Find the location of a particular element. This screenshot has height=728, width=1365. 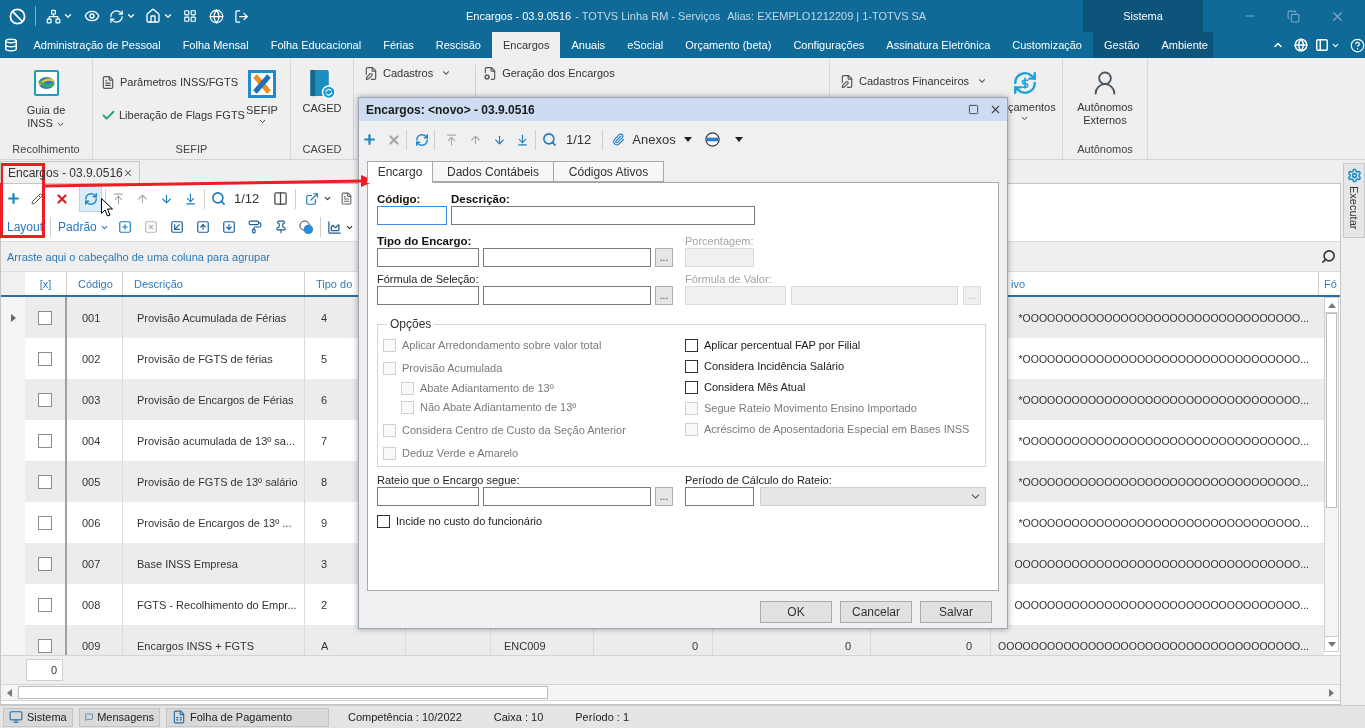

menu-tab: Customização is located at coordinates (1047, 45).